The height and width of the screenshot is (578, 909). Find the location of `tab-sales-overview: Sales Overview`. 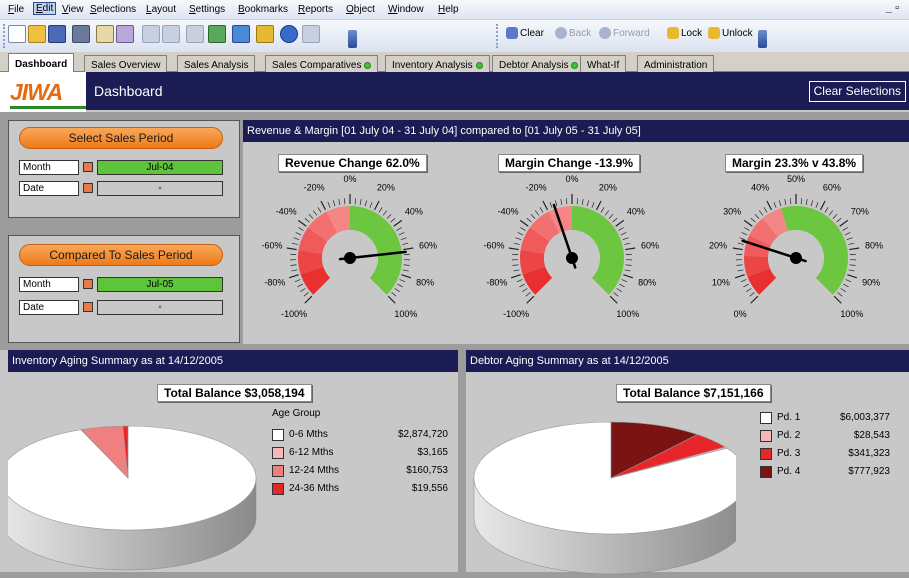

tab-sales-overview: Sales Overview is located at coordinates (125, 63).